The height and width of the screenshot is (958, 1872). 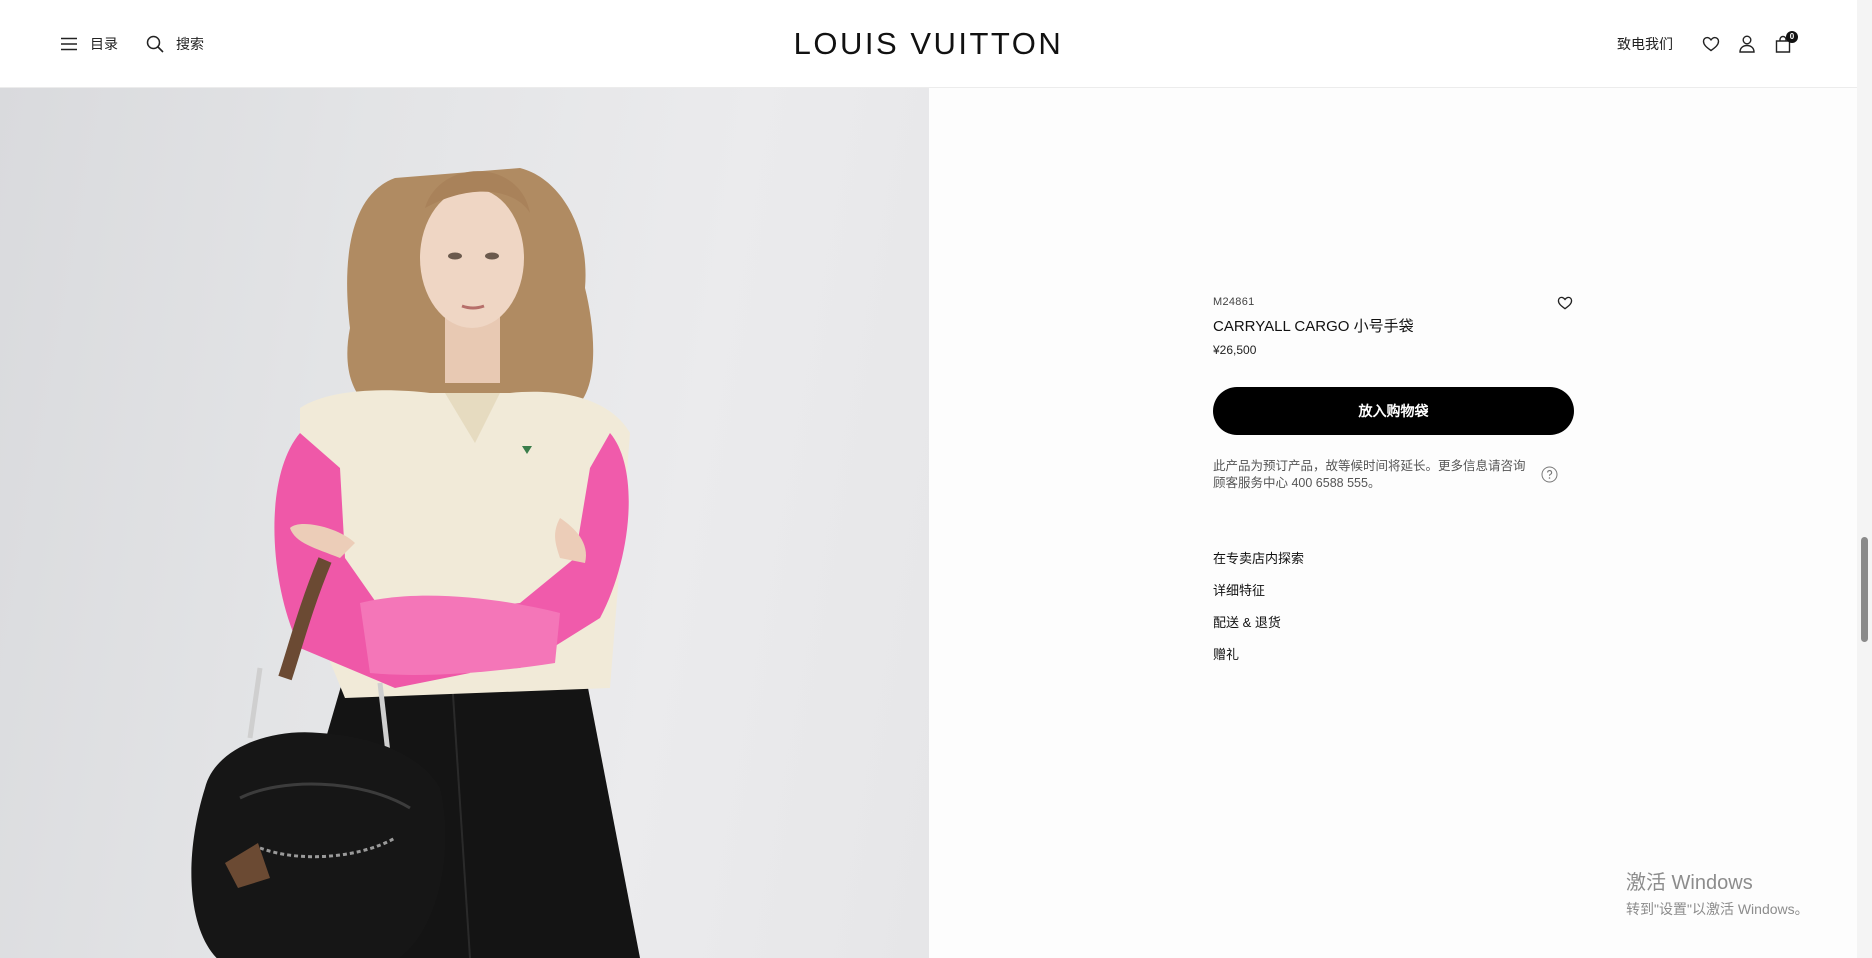 What do you see at coordinates (1549, 474) in the screenshot?
I see `question-circle-icon` at bounding box center [1549, 474].